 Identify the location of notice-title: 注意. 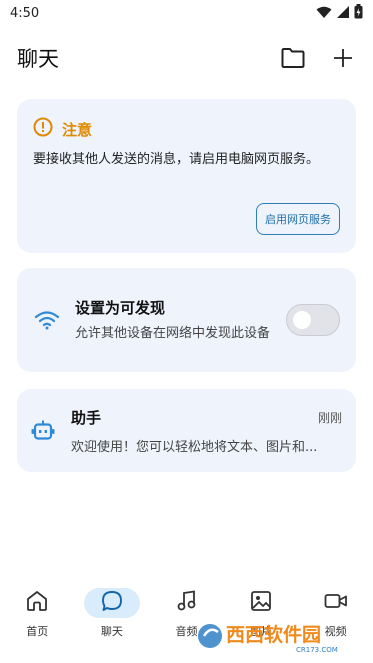
(77, 129).